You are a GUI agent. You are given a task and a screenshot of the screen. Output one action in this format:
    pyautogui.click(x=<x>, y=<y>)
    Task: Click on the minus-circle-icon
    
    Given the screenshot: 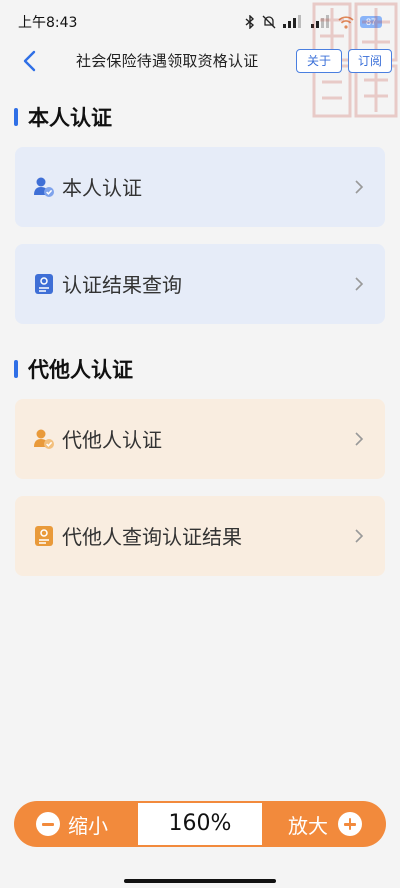 What is the action you would take?
    pyautogui.click(x=48, y=824)
    